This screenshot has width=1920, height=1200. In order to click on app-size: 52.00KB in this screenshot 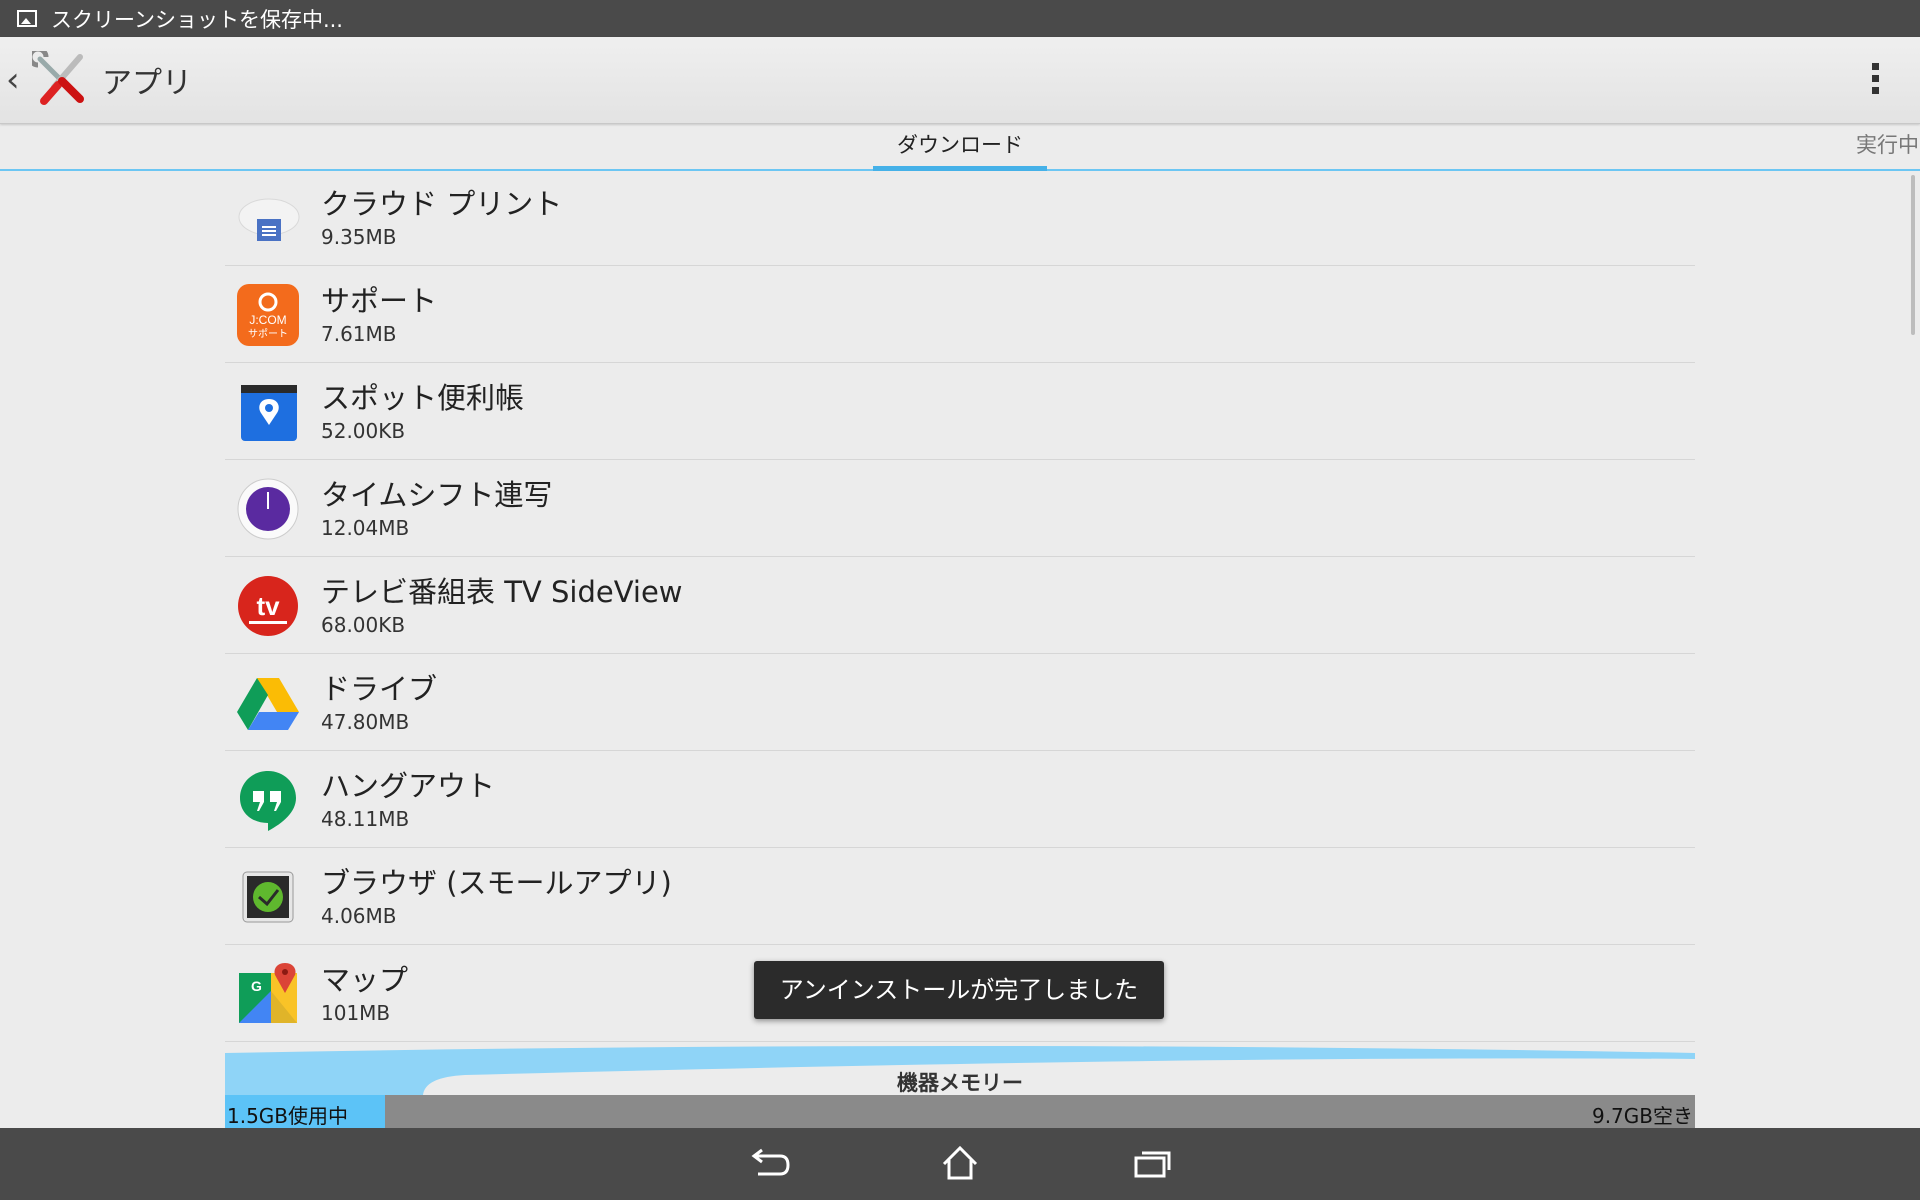, I will do `click(363, 431)`.